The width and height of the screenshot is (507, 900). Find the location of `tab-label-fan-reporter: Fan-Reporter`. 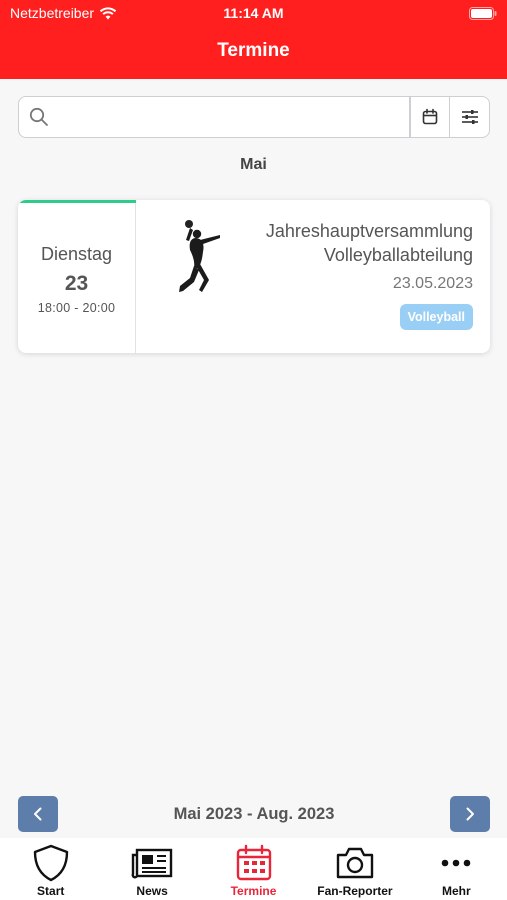

tab-label-fan-reporter: Fan-Reporter is located at coordinates (355, 891).